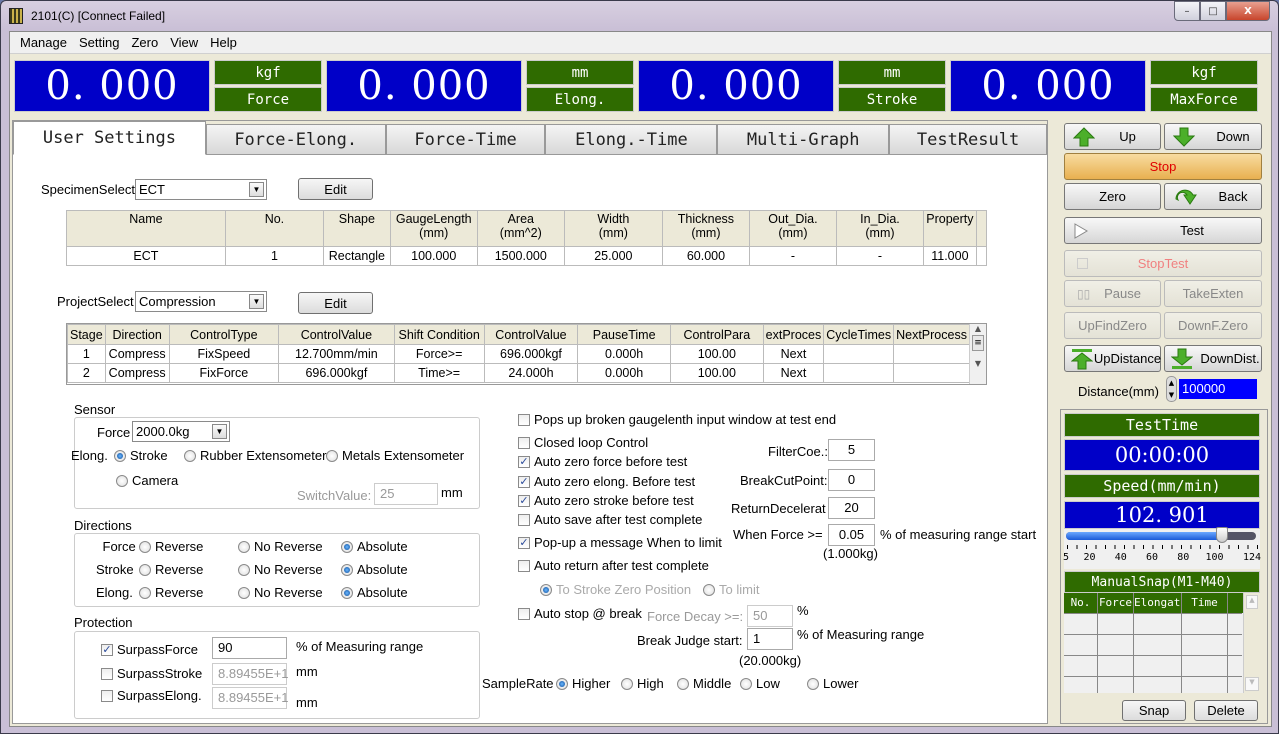  What do you see at coordinates (583, 442) in the screenshot?
I see `option-checkbox-1: Closed loop Control` at bounding box center [583, 442].